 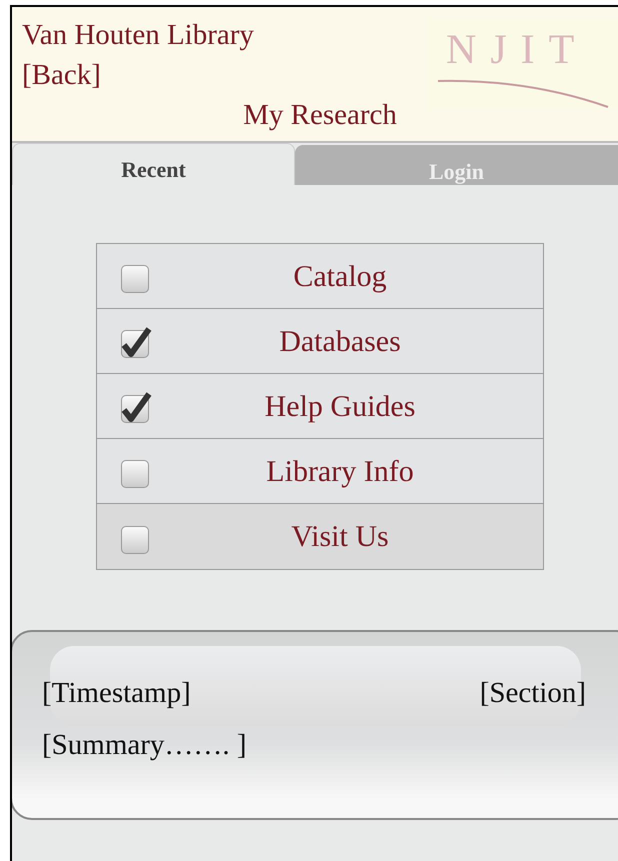 What do you see at coordinates (116, 693) in the screenshot?
I see `timestamp: [Timestamp]` at bounding box center [116, 693].